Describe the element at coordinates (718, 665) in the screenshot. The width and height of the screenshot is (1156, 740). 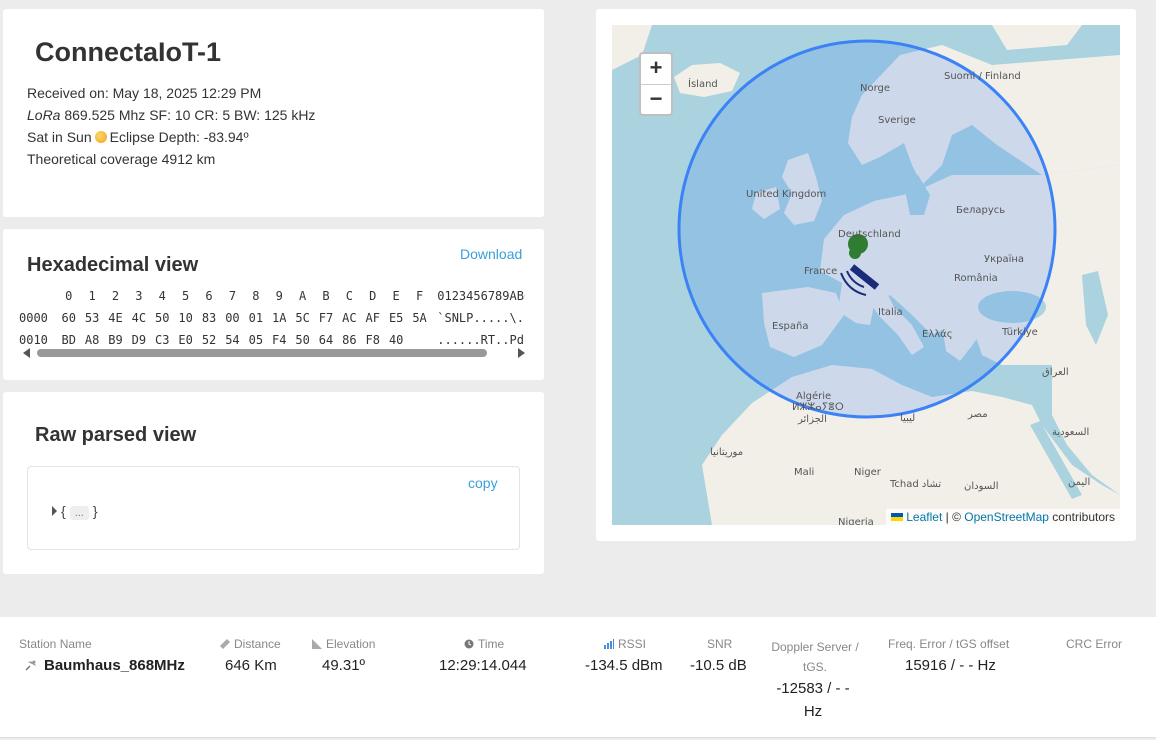
I see `station-snr: -10.5 dB` at that location.